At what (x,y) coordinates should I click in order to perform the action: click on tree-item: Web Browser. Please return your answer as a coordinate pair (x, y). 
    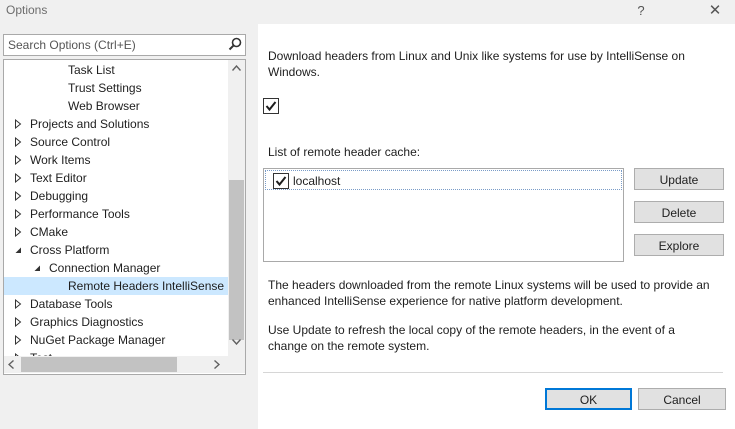
    Looking at the image, I should click on (116, 106).